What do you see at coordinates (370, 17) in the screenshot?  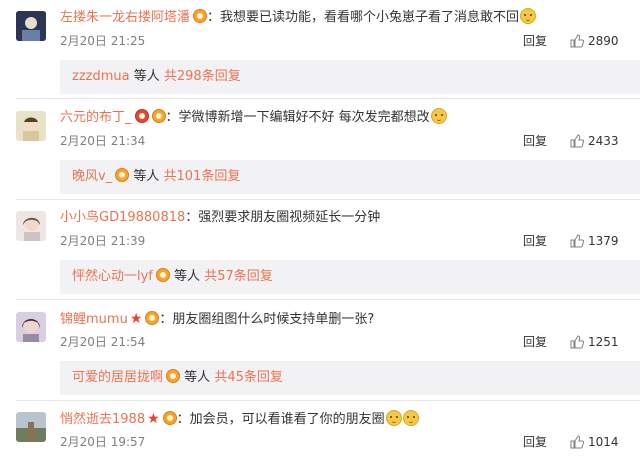 I see `comment-text: 我想要已读功能，看看哪个小兔崽子看了消息敢不回` at bounding box center [370, 17].